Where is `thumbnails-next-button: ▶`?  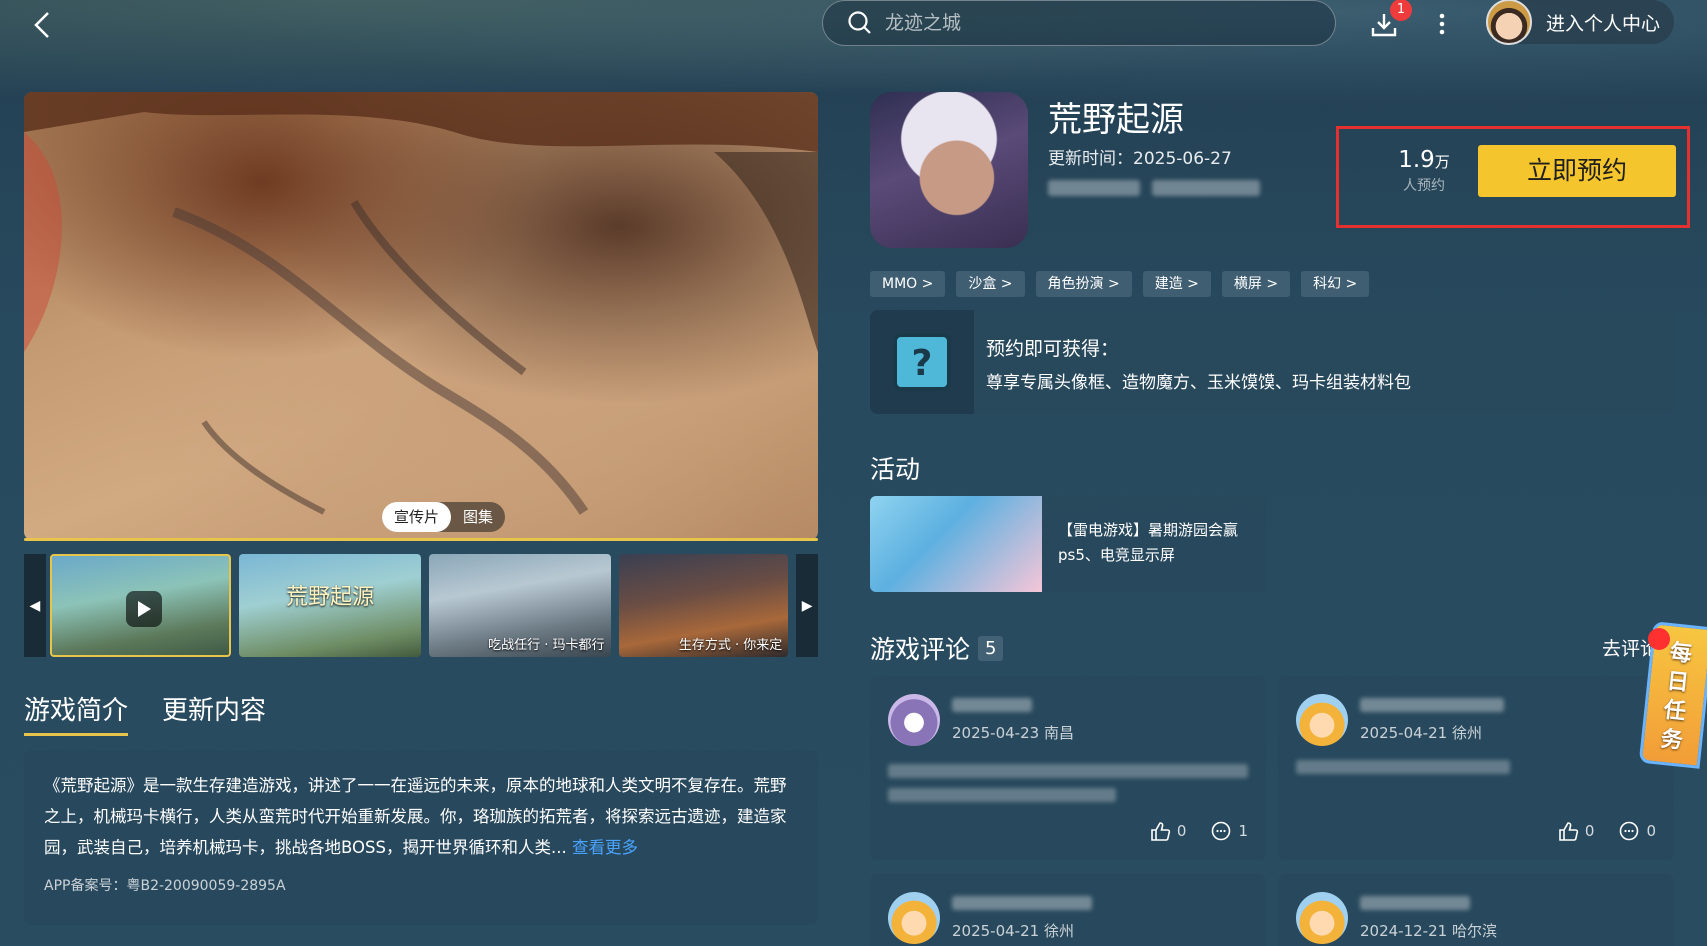 thumbnails-next-button: ▶ is located at coordinates (807, 605).